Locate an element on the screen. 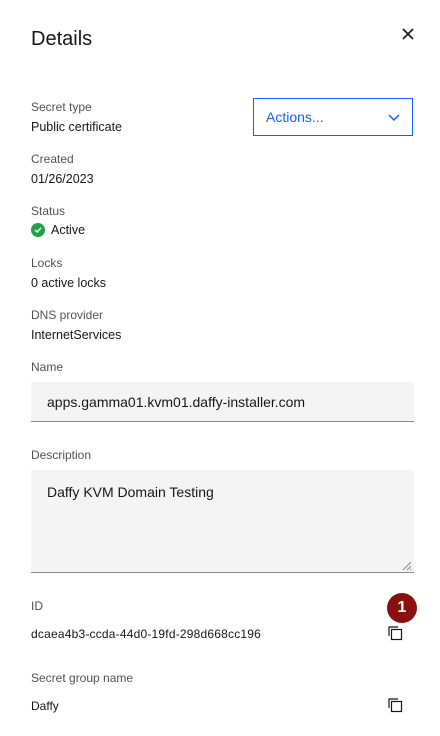 This screenshot has height=736, width=440. status-badge: Active is located at coordinates (58, 230).